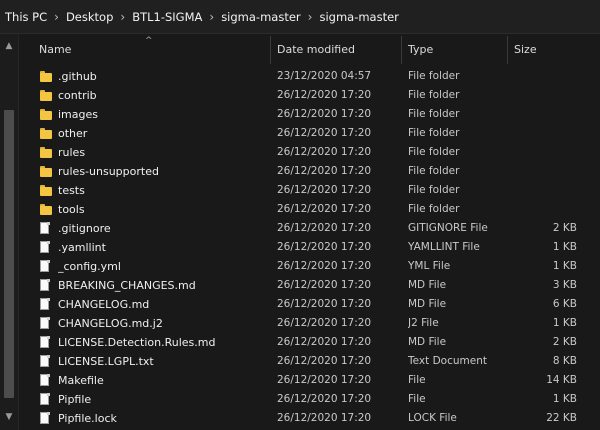  I want to click on column-header-label: Name, so click(55, 49).